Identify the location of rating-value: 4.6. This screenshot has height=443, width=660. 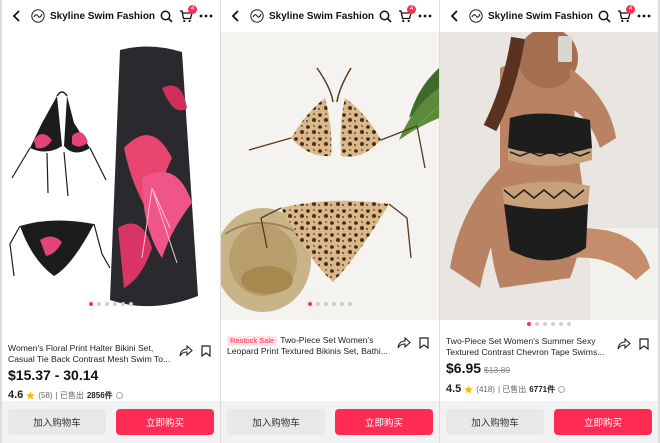
(16, 395).